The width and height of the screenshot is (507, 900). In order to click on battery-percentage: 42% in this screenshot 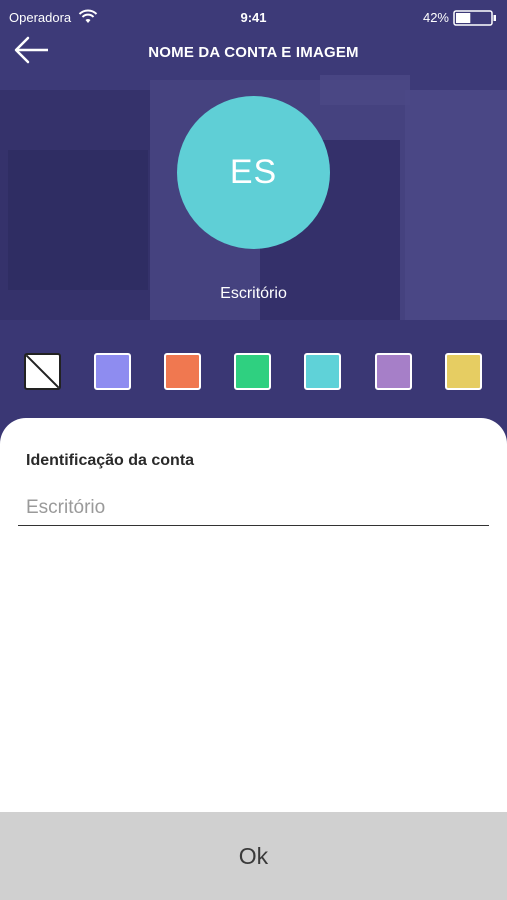, I will do `click(435, 17)`.